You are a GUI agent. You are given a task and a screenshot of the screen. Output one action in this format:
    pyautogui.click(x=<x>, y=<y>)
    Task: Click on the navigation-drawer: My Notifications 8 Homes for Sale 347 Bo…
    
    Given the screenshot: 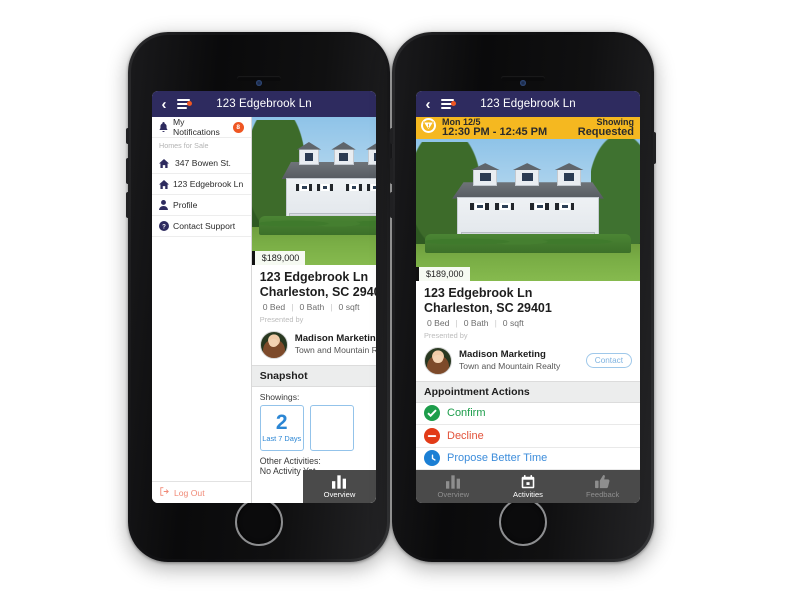 What is the action you would take?
    pyautogui.click(x=202, y=310)
    